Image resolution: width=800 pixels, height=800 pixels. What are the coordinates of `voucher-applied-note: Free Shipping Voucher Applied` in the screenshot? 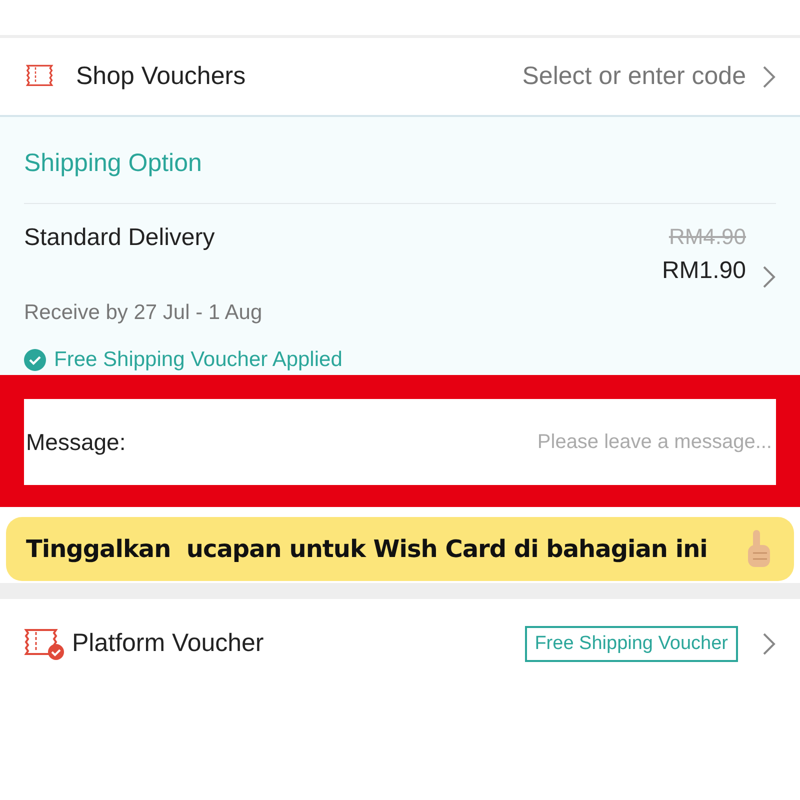 It's located at (198, 360).